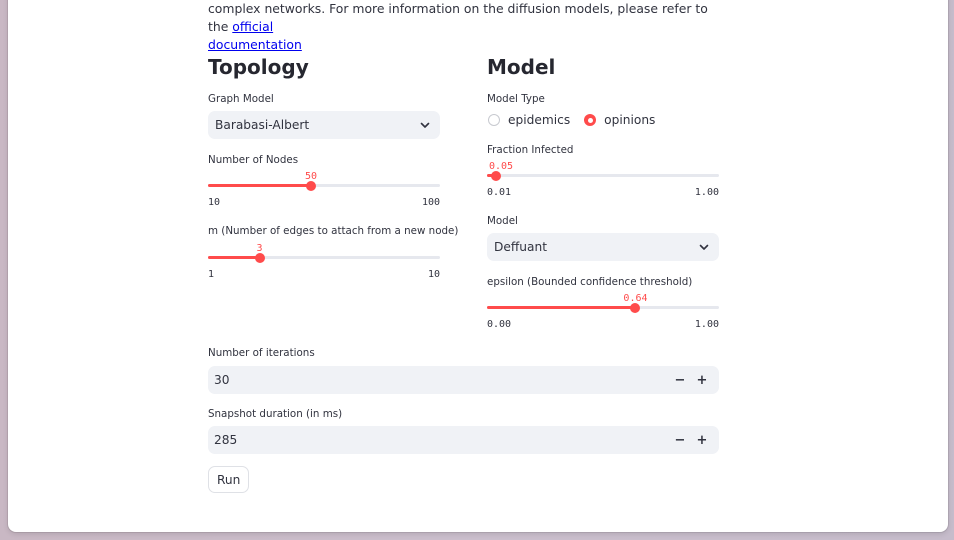 This screenshot has width=954, height=540. What do you see at coordinates (324, 191) in the screenshot?
I see `num-nodes-slider: 50 10 100` at bounding box center [324, 191].